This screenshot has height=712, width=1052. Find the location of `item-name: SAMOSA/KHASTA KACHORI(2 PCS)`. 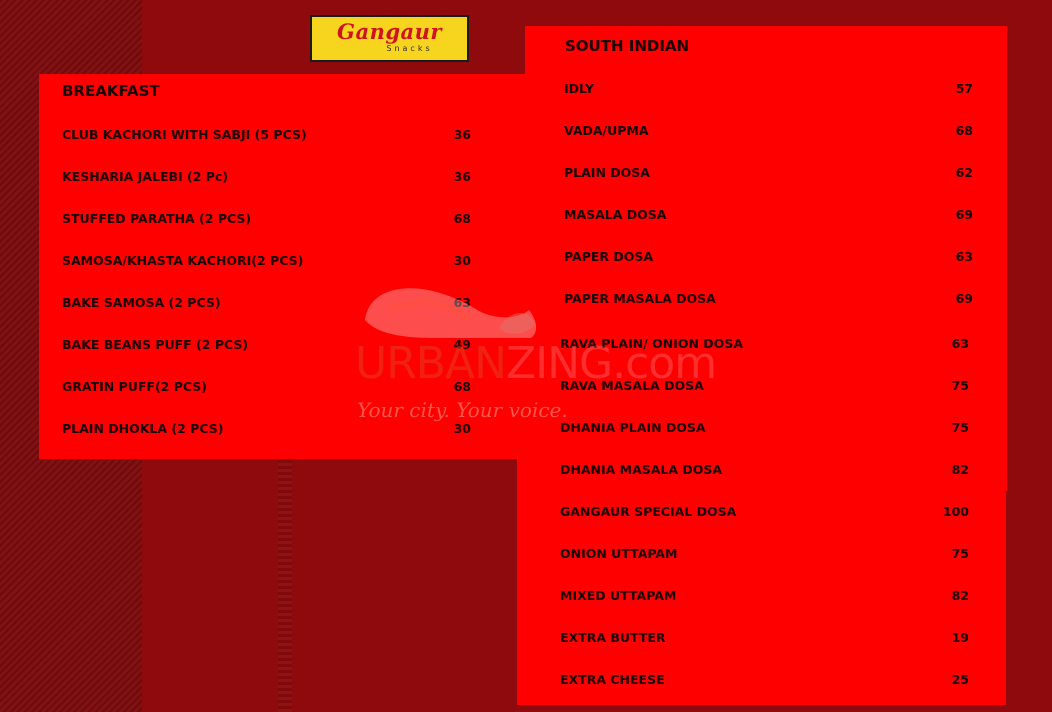

item-name: SAMOSA/KHASTA KACHORI(2 PCS) is located at coordinates (183, 260).